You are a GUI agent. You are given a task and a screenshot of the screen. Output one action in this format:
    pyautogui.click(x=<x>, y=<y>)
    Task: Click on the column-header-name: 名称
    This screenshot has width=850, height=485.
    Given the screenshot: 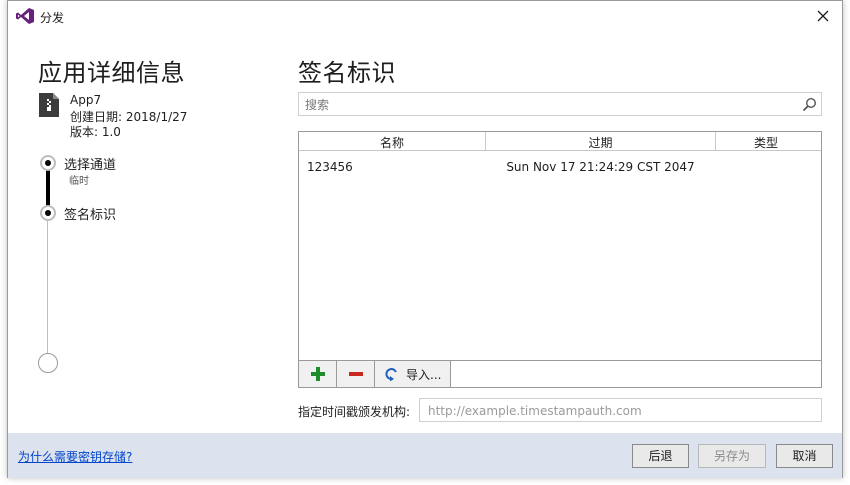 What is the action you would take?
    pyautogui.click(x=392, y=142)
    